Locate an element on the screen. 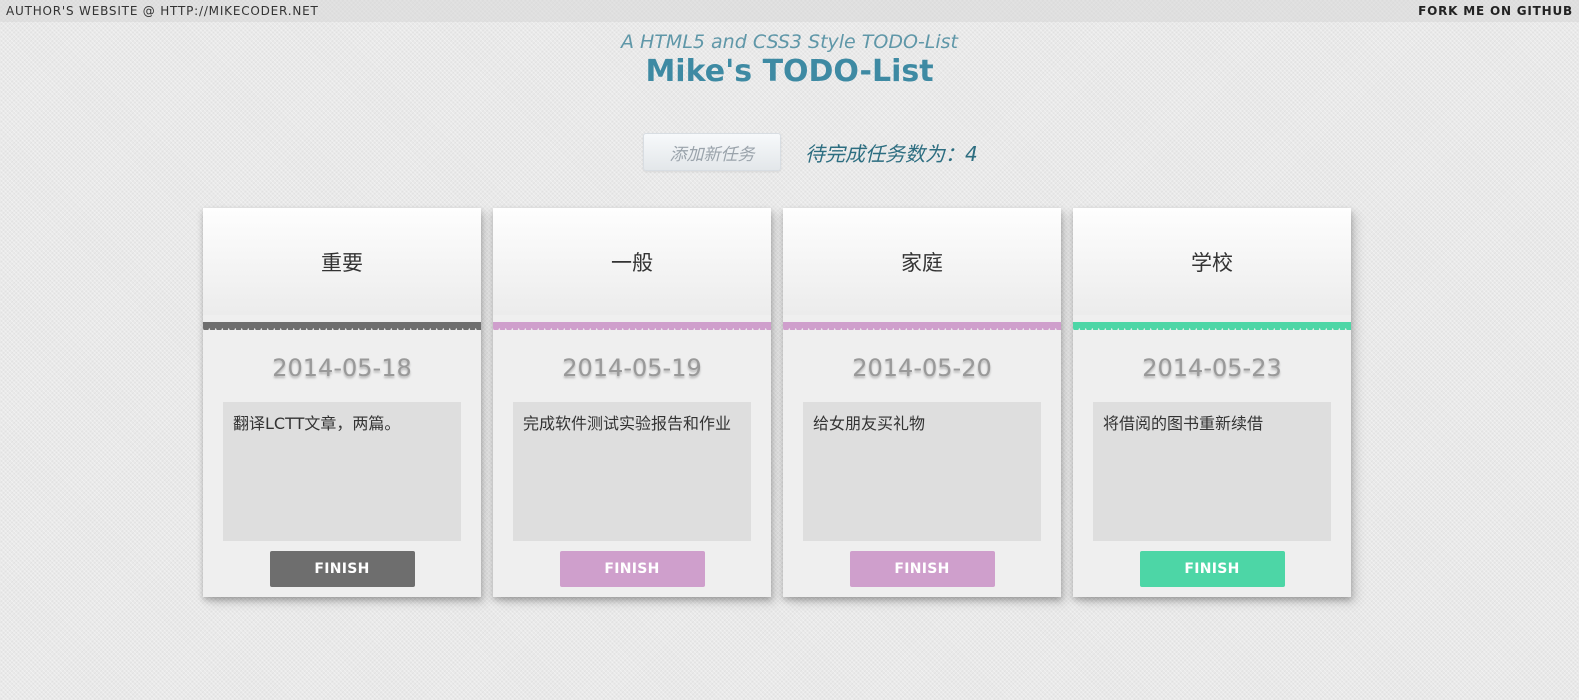  card-category: 家庭 is located at coordinates (922, 261).